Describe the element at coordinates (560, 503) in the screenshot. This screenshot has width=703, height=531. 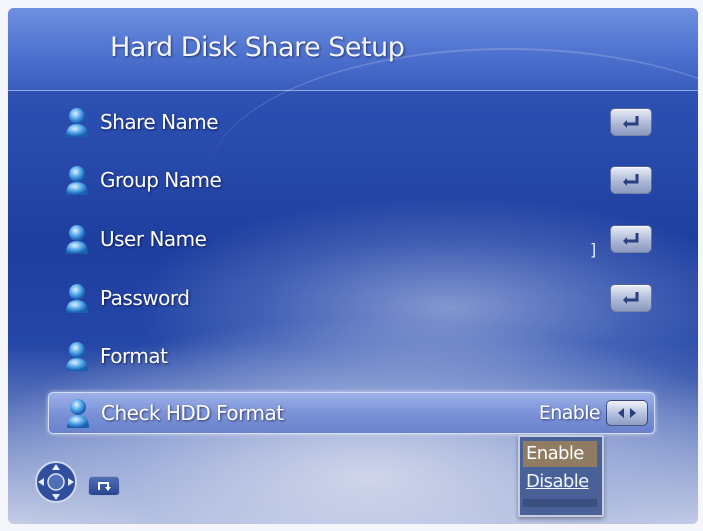
I see `dropdown-footer-bar` at that location.